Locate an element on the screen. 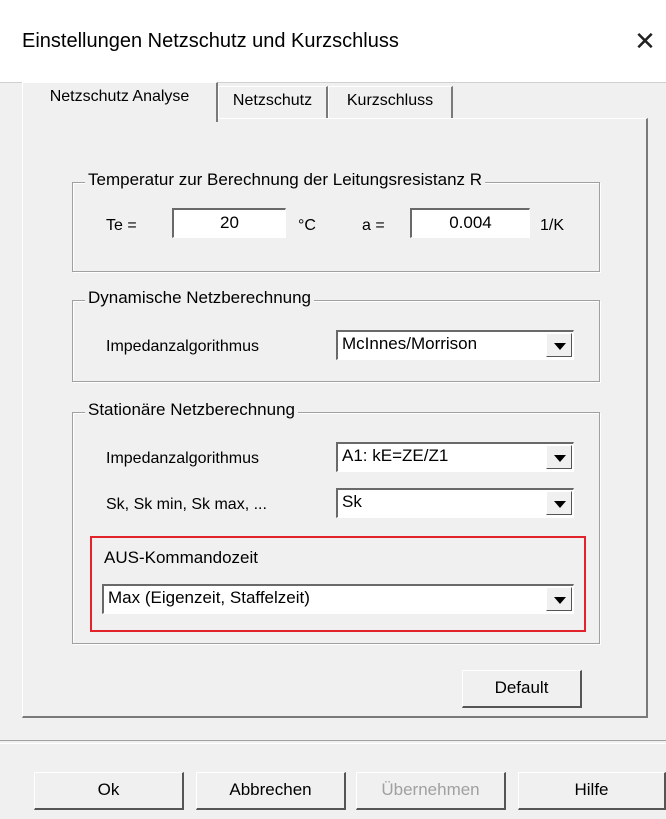 The width and height of the screenshot is (666, 819). cancel-button: Abbrechen is located at coordinates (271, 791).